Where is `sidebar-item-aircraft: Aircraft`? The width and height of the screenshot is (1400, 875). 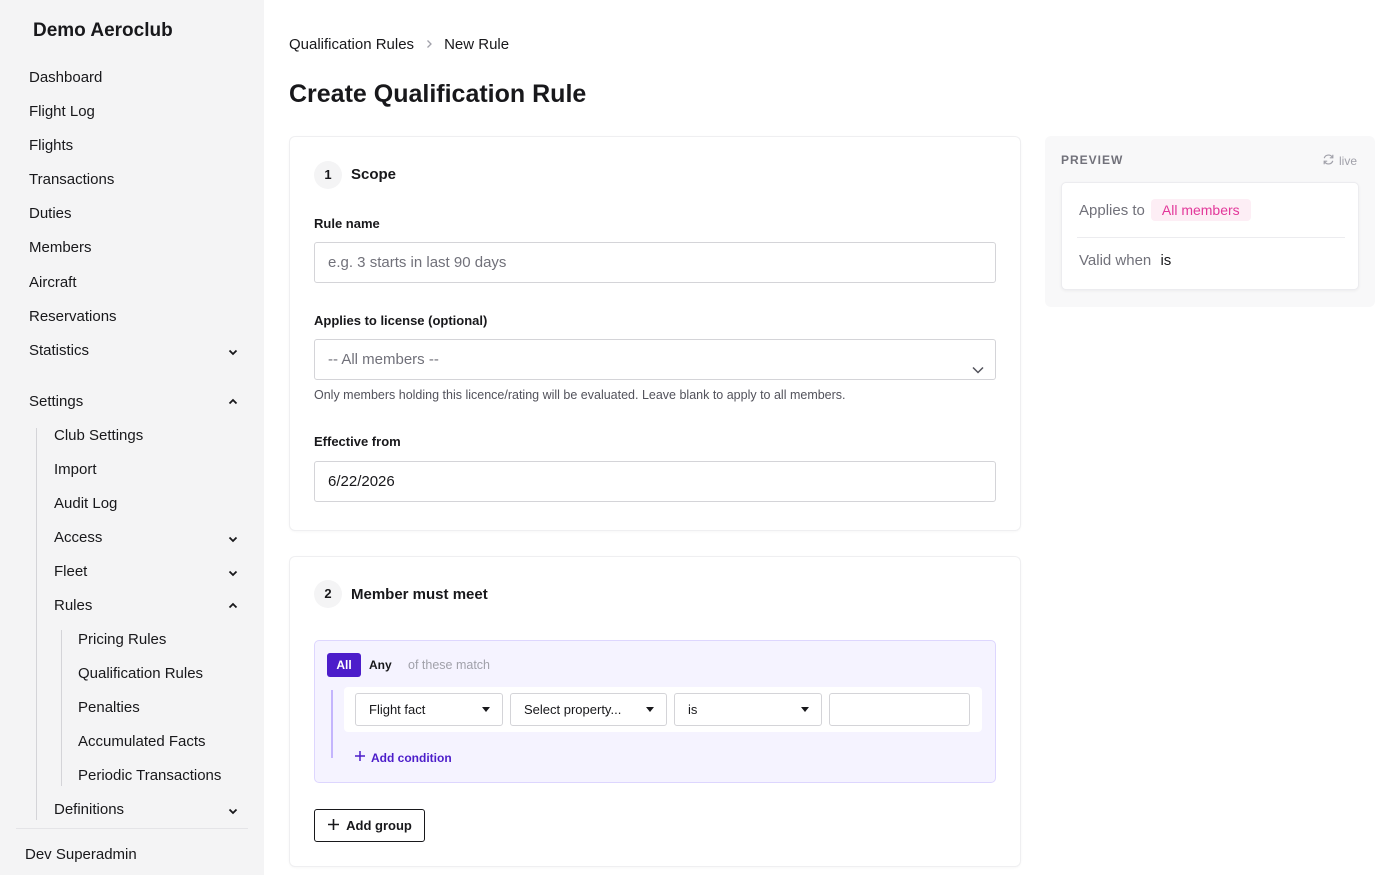
sidebar-item-aircraft: Aircraft is located at coordinates (53, 283).